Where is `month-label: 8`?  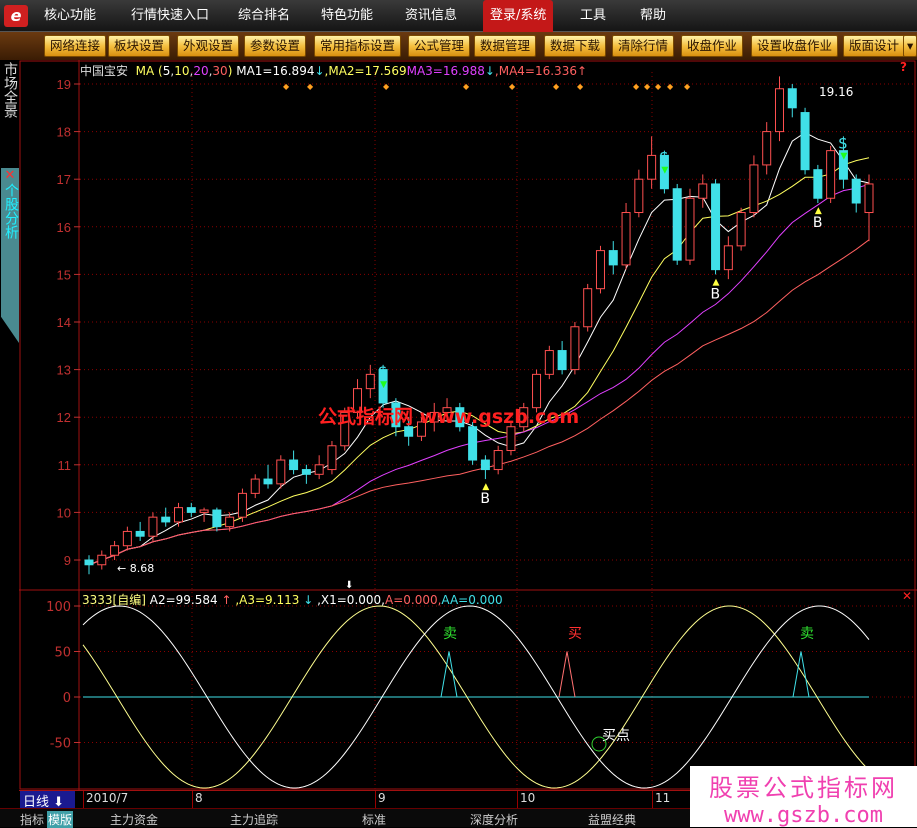 month-label: 8 is located at coordinates (197, 799).